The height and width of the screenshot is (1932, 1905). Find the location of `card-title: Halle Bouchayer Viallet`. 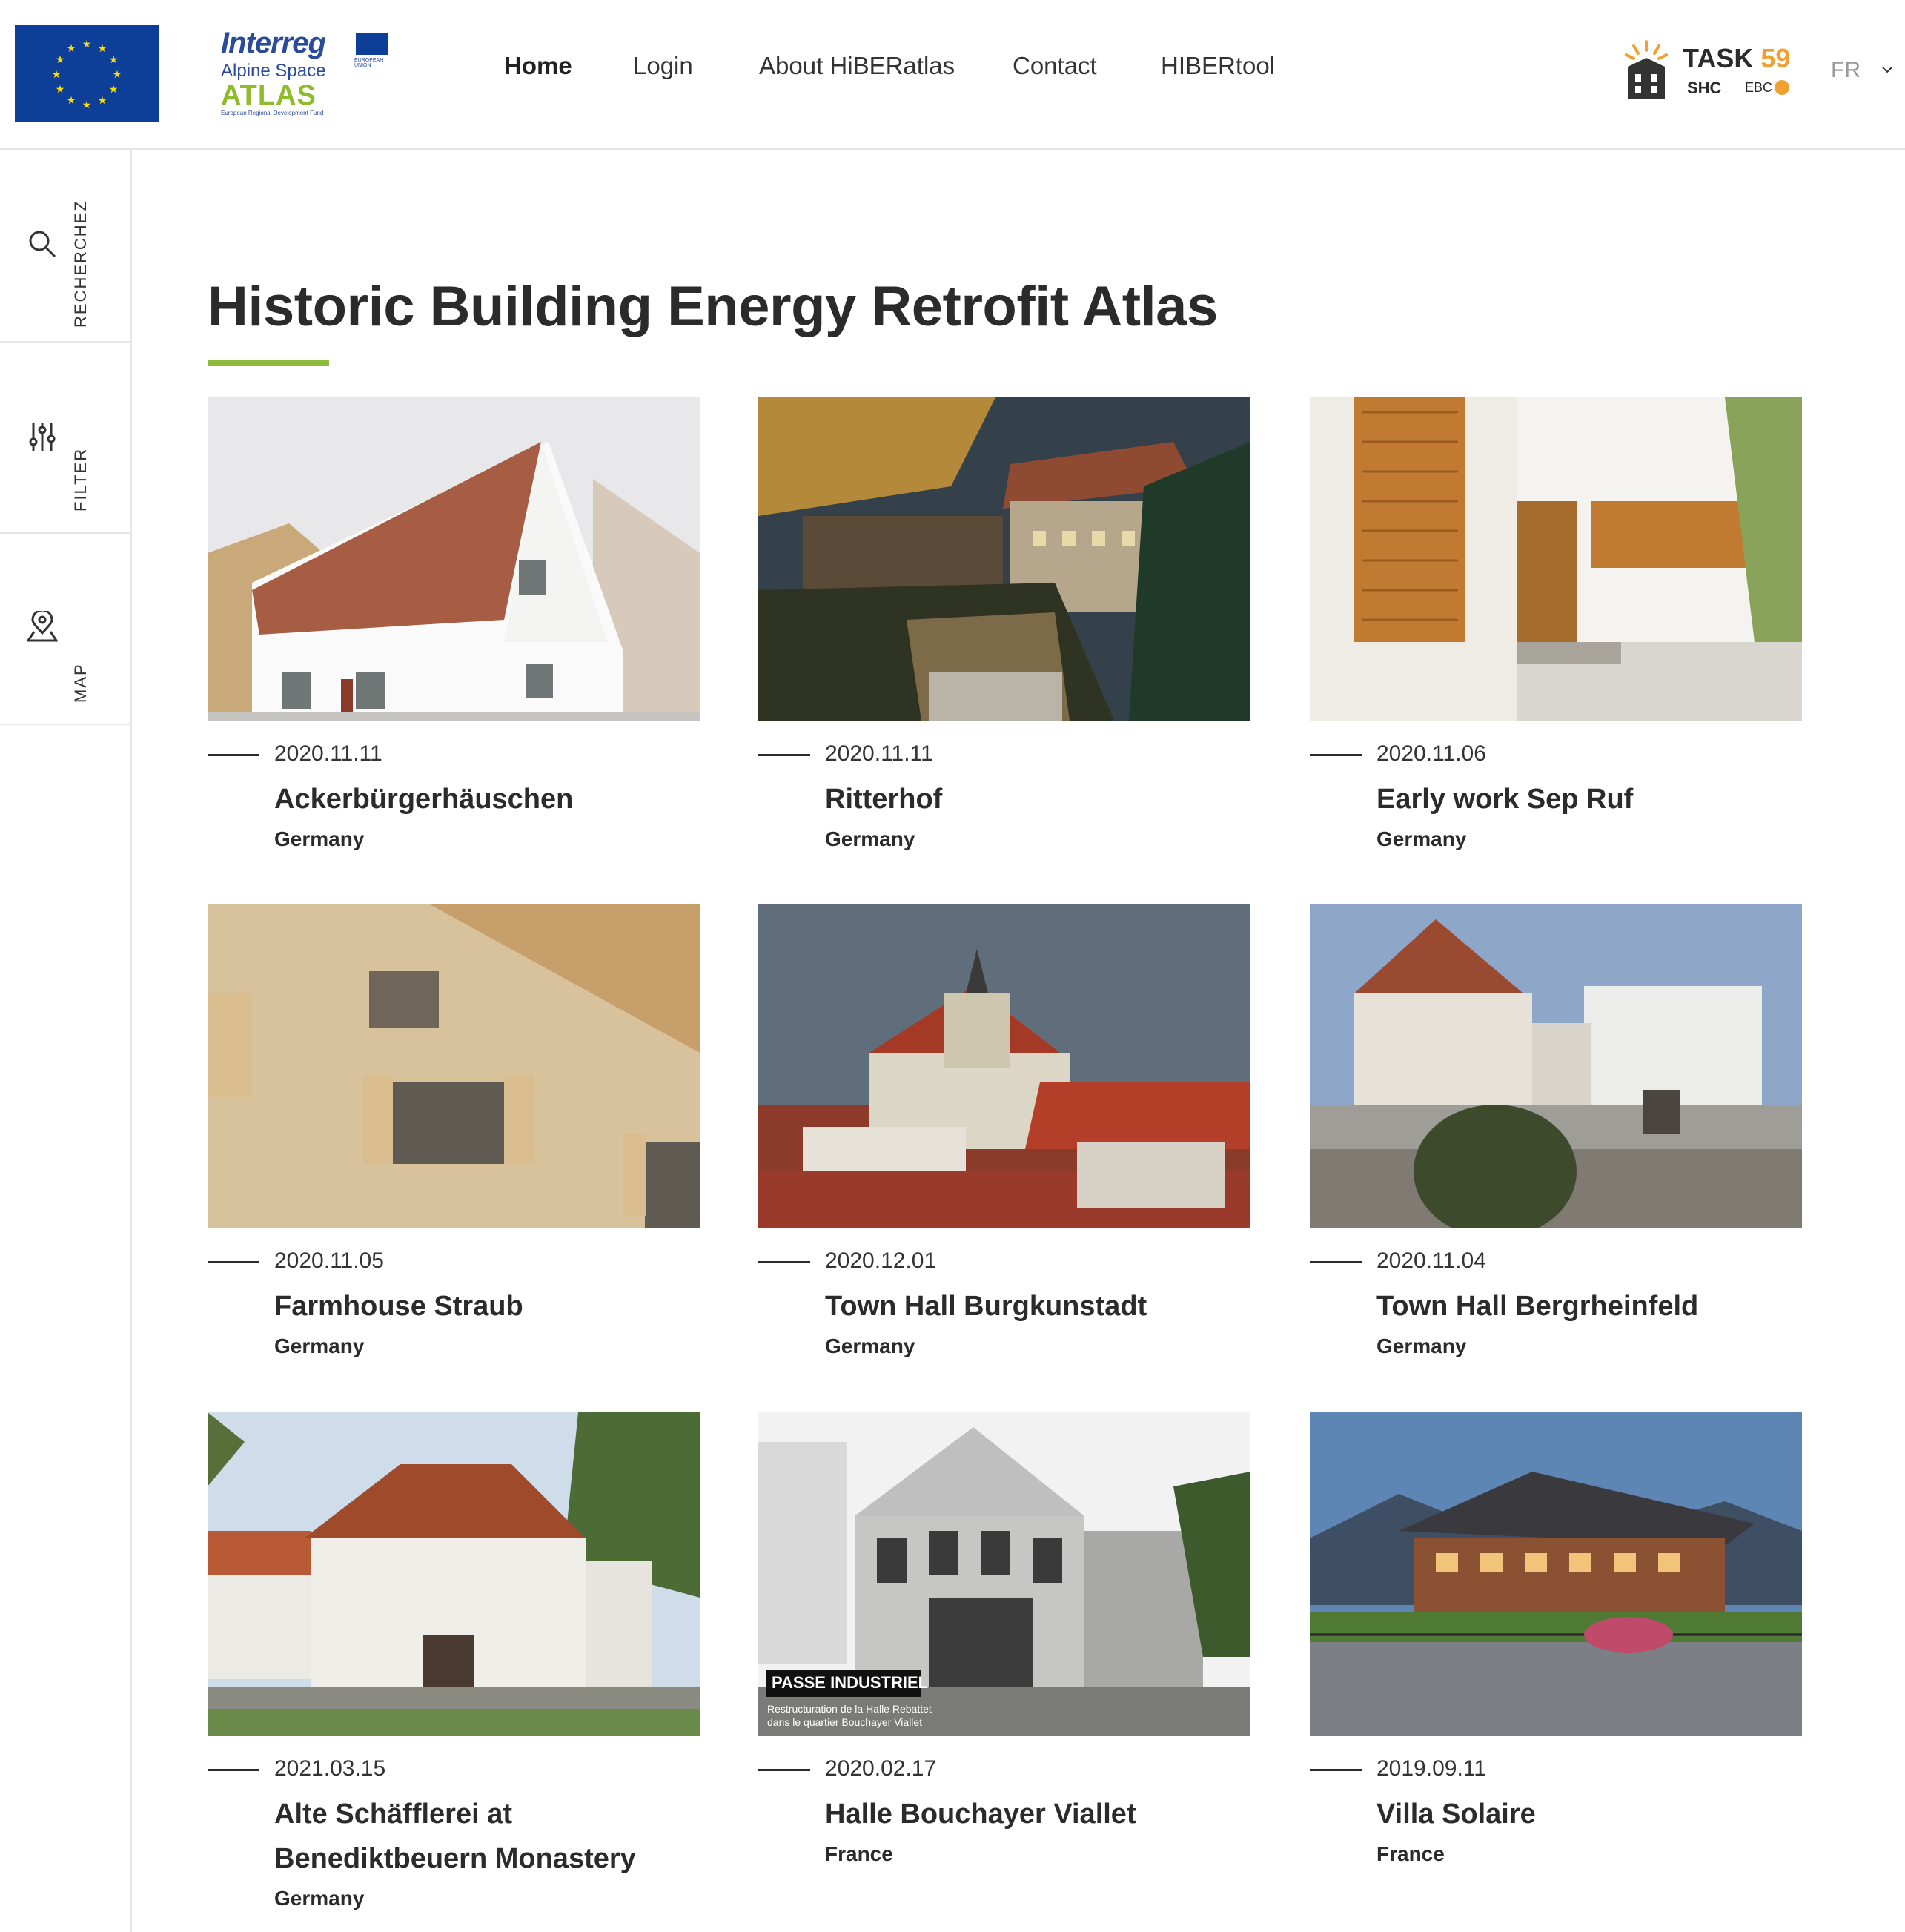

card-title: Halle Bouchayer Viallet is located at coordinates (1032, 1814).